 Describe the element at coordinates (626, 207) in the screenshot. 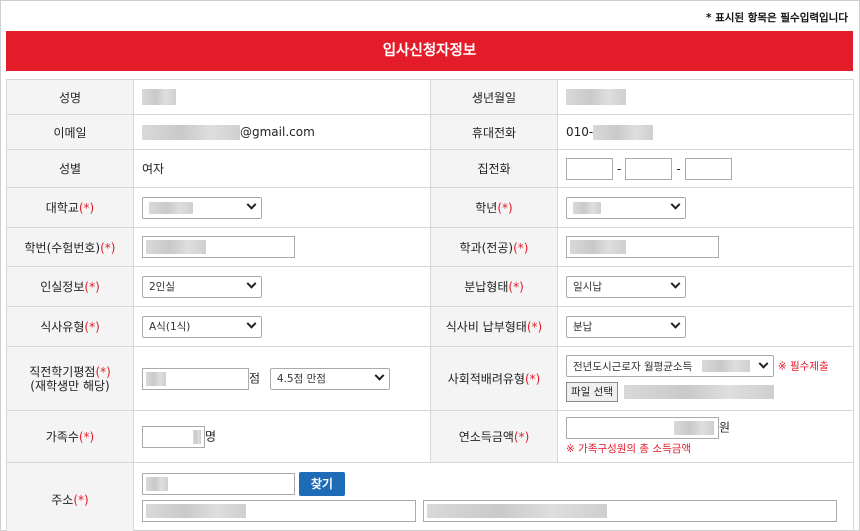

I see `grade-select` at that location.